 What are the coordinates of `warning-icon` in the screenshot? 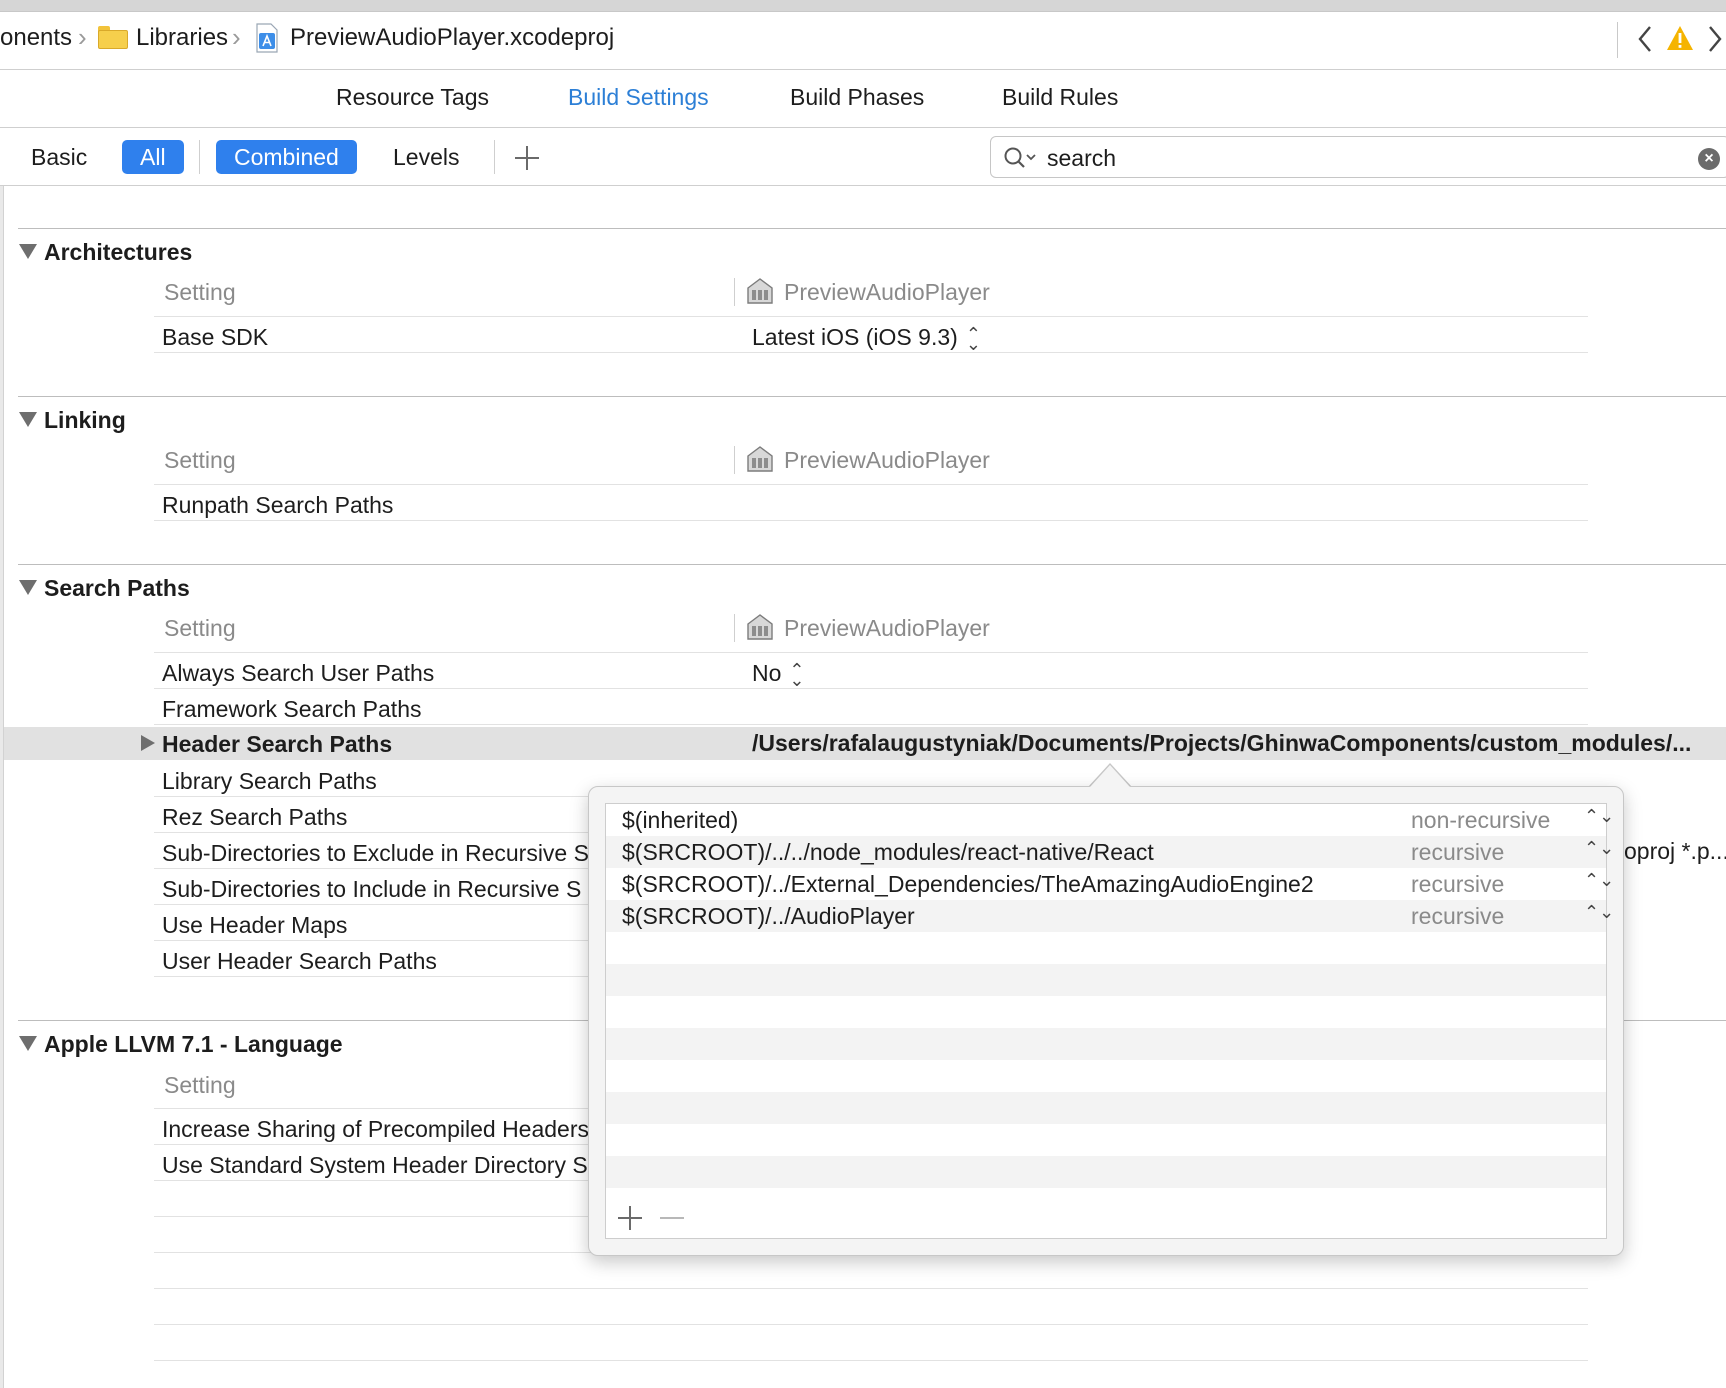 It's located at (1680, 41).